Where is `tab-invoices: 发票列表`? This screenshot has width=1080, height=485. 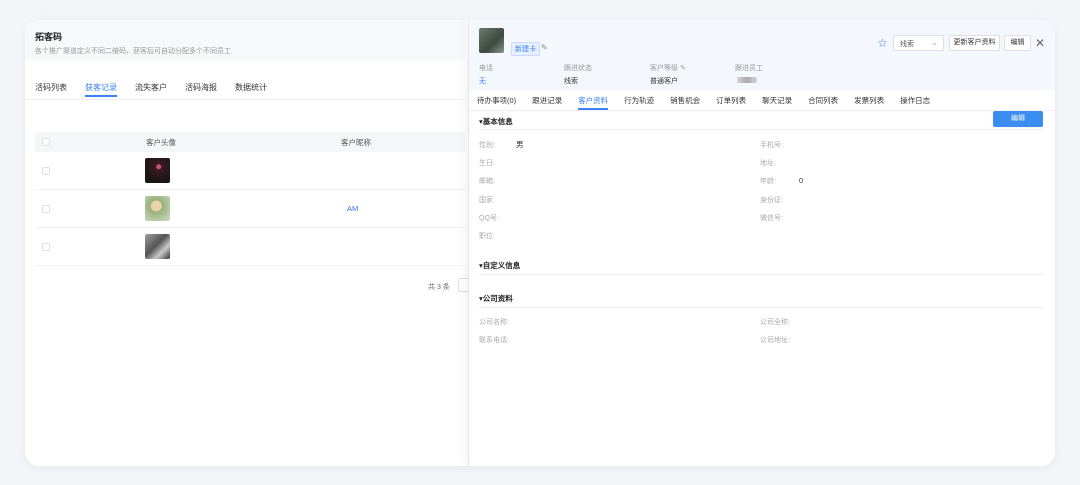 tab-invoices: 发票列表 is located at coordinates (869, 102).